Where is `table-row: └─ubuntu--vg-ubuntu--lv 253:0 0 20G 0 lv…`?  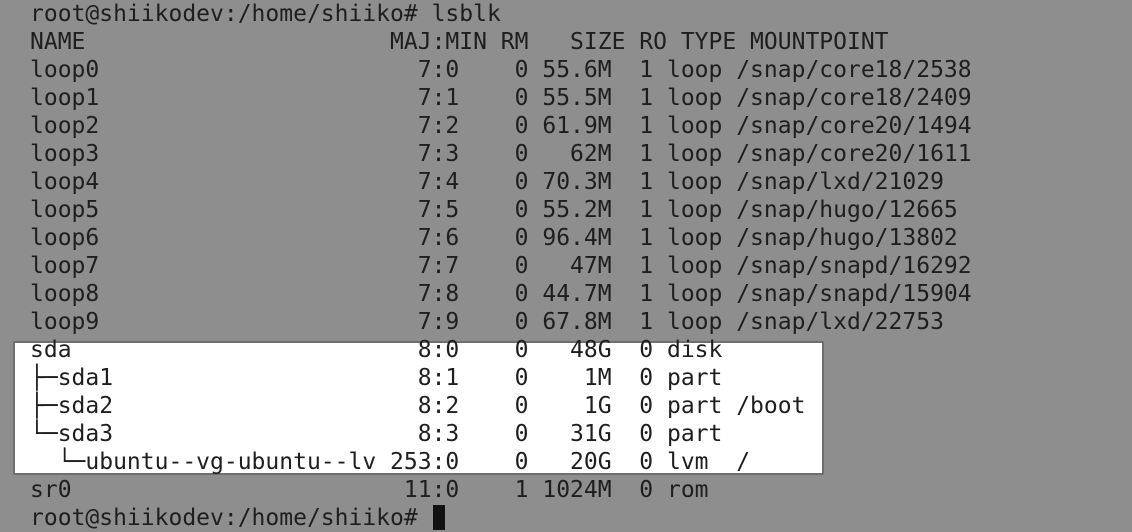
table-row: └─ubuntu--vg-ubuntu--lv 253:0 0 20G 0 lv… is located at coordinates (390, 462).